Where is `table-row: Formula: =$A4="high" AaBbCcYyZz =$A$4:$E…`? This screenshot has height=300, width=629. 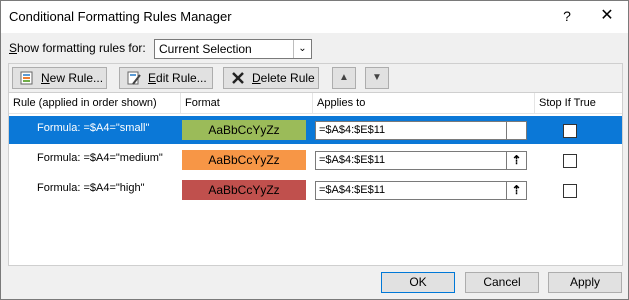
table-row: Formula: =$A4="high" AaBbCcYyZz =$A$4:$E… is located at coordinates (315, 190).